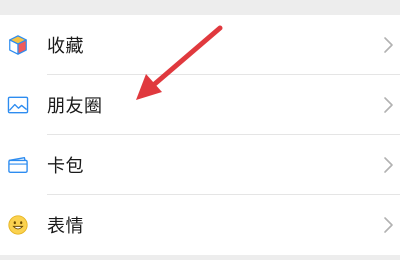 The height and width of the screenshot is (260, 400). I want to click on smiley-sticker-icon, so click(18, 225).